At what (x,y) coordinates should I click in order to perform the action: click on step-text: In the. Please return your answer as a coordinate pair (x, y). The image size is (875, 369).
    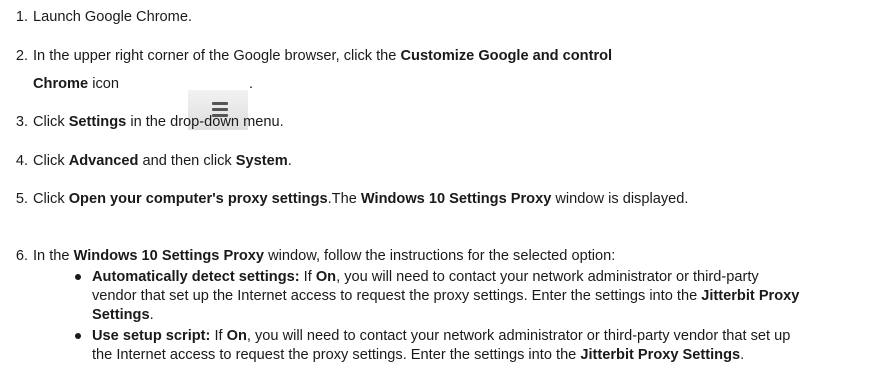
    Looking at the image, I should click on (53, 256).